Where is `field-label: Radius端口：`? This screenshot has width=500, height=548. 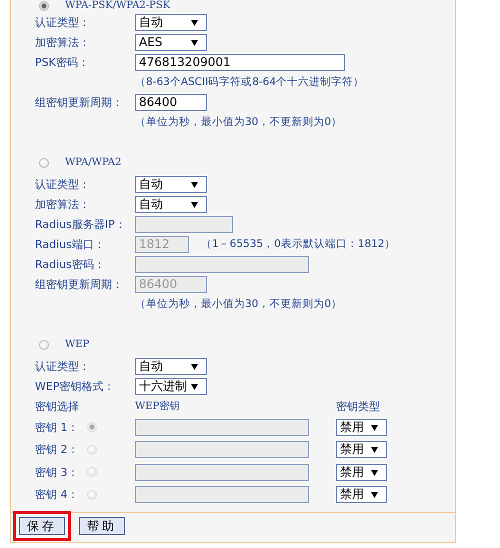
field-label: Radius端口： is located at coordinates (70, 244).